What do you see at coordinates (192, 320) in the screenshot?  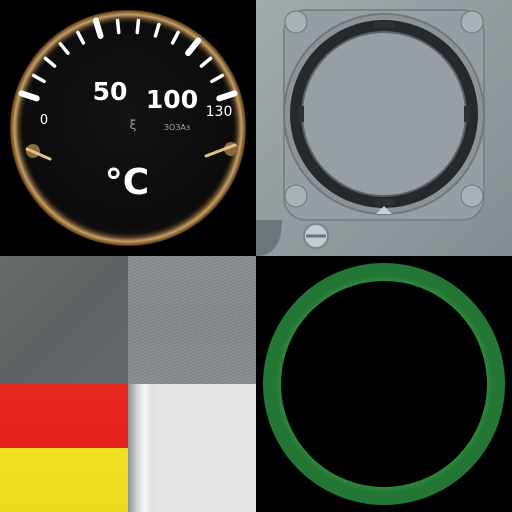 I see `brushed-metal-swatch` at bounding box center [192, 320].